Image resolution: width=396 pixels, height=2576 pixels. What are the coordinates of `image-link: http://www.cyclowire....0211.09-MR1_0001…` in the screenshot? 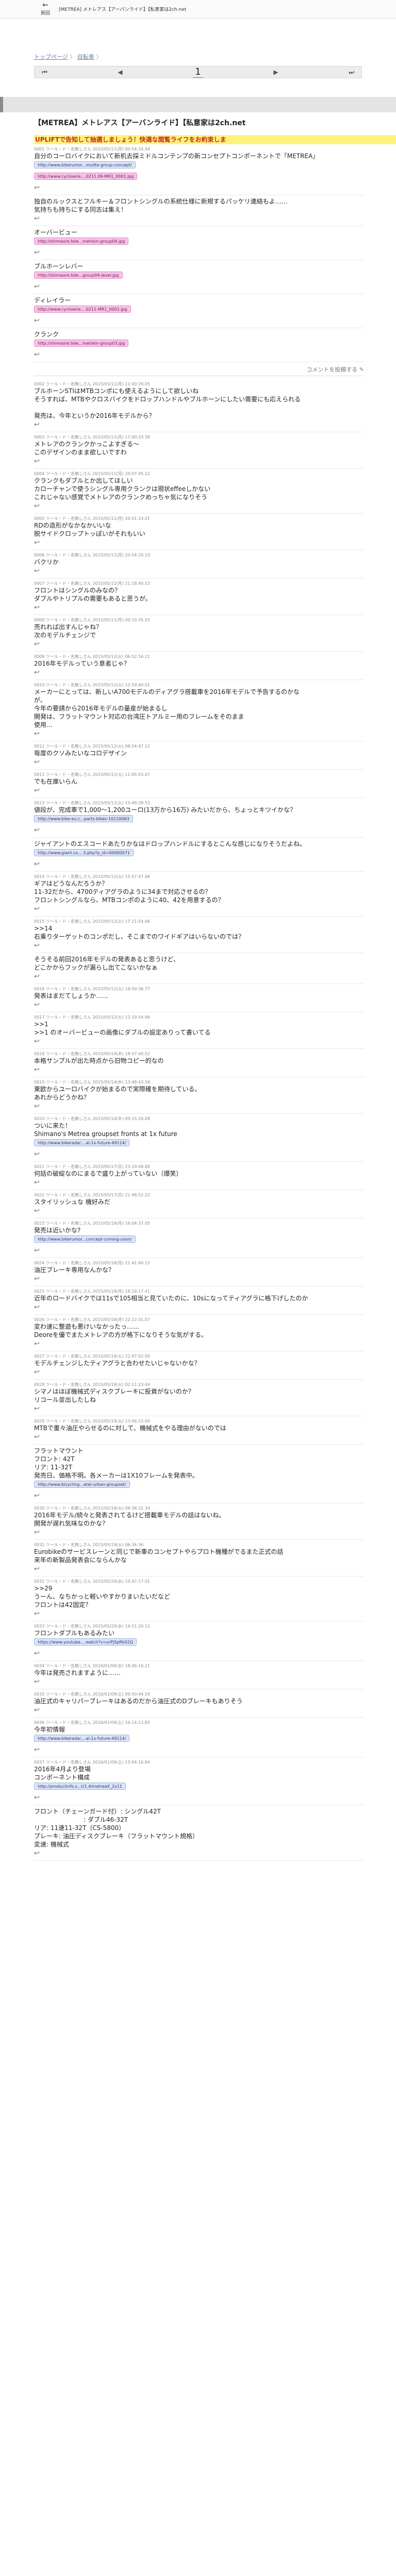 It's located at (86, 176).